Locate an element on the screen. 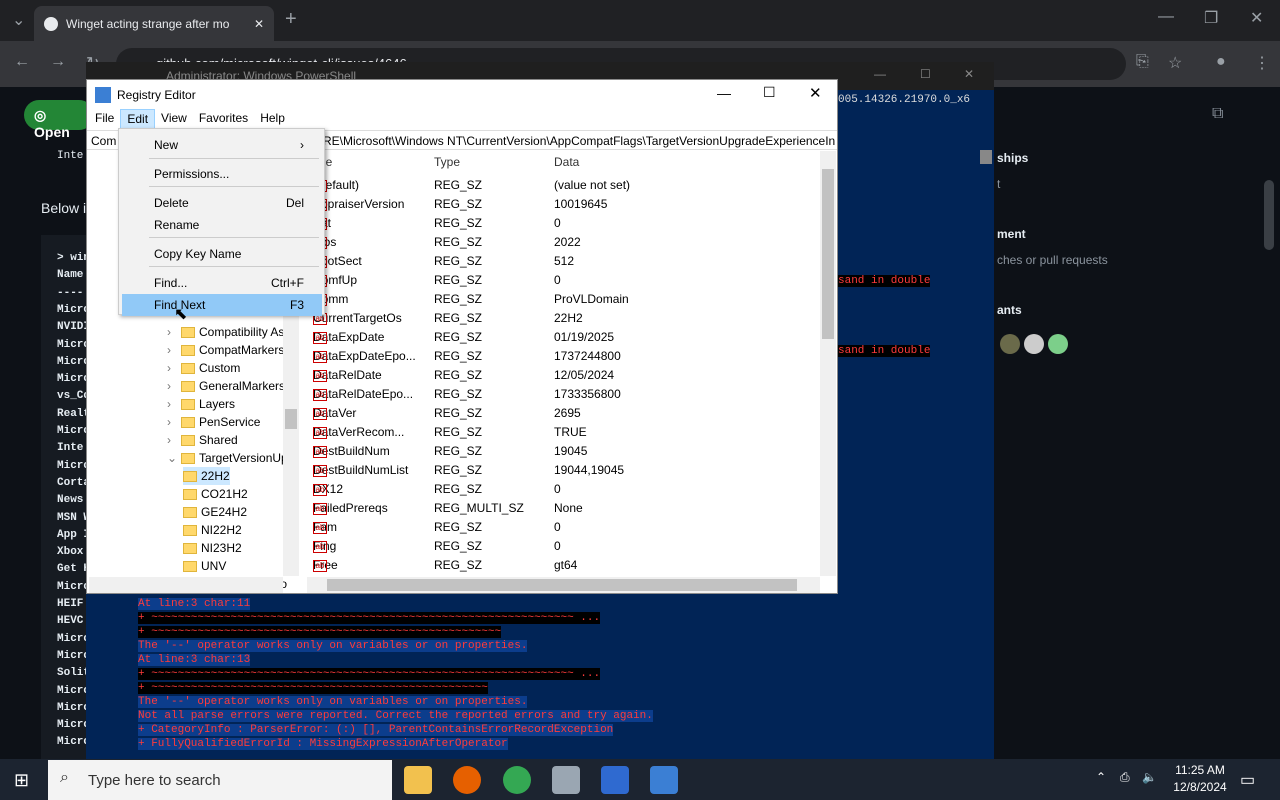  volume-icon: 🔈 is located at coordinates (1149, 777).